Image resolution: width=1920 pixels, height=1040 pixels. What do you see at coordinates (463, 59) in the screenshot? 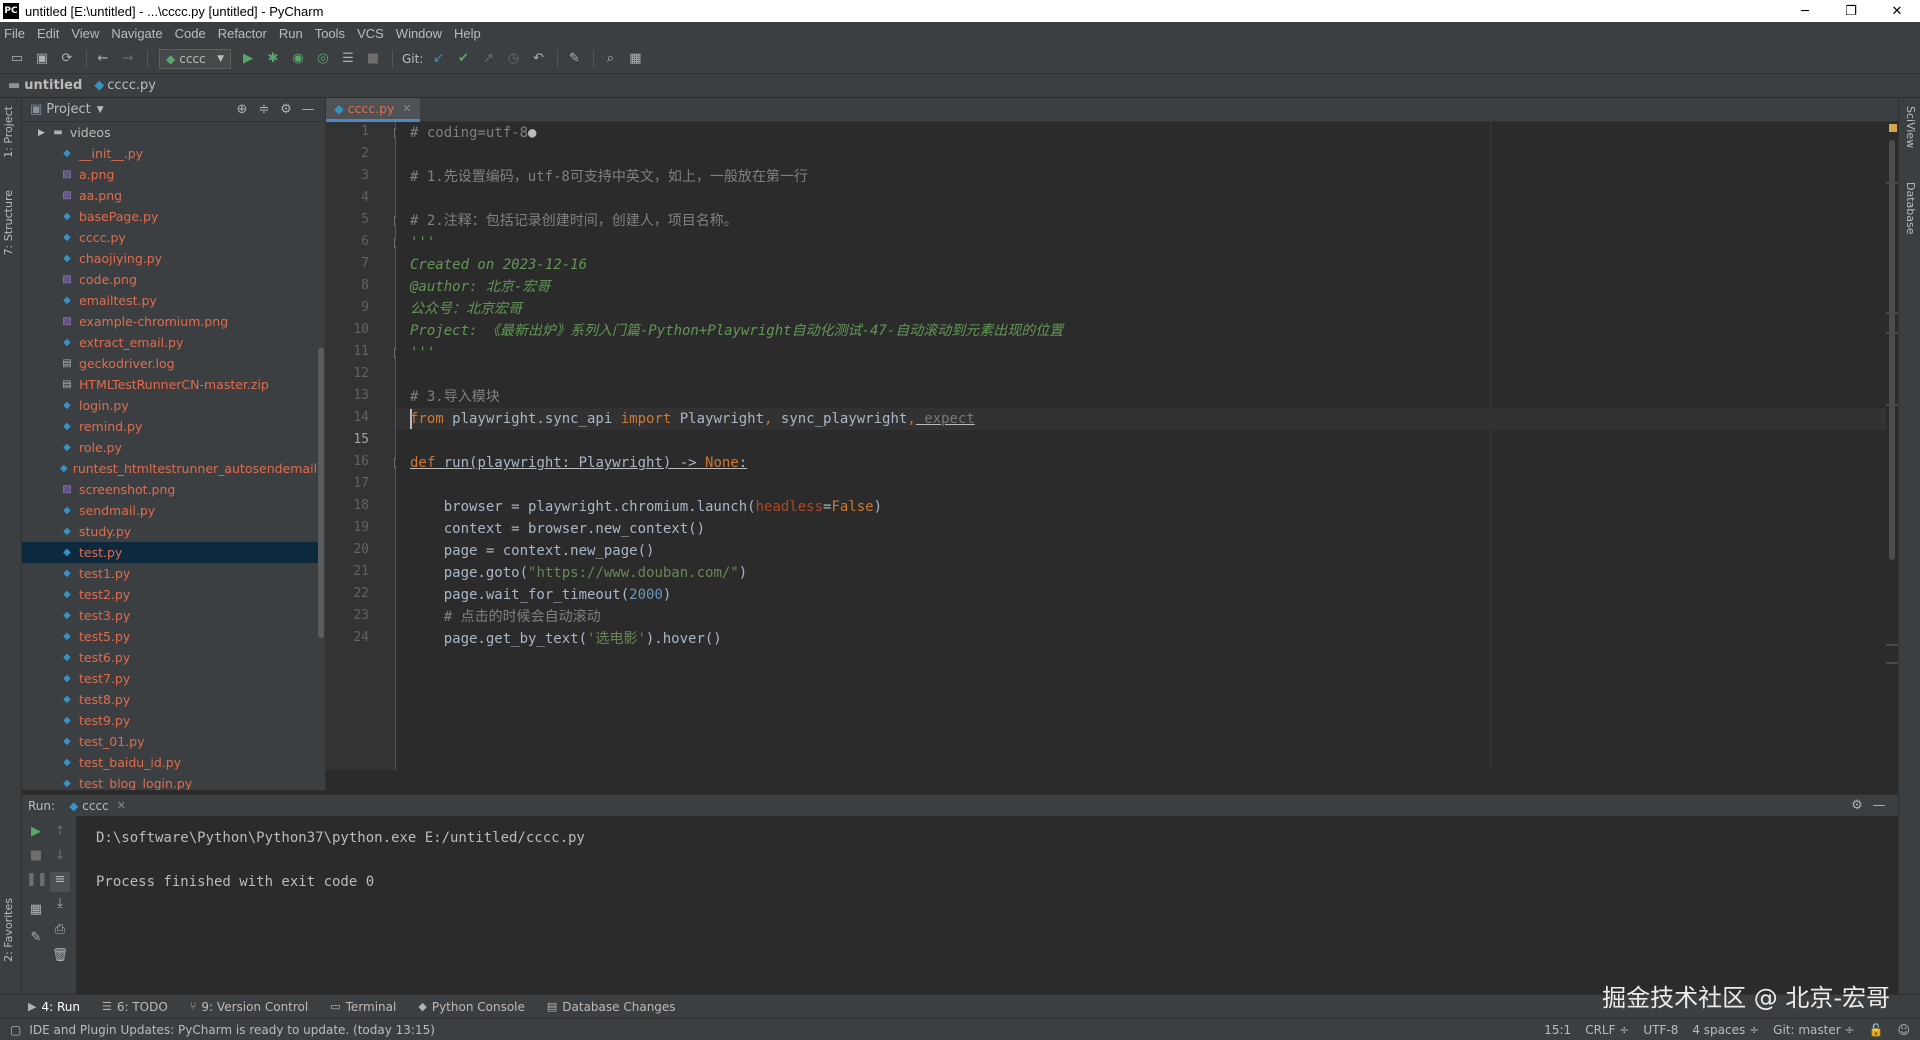
I see `git-commit-icon: ✔` at bounding box center [463, 59].